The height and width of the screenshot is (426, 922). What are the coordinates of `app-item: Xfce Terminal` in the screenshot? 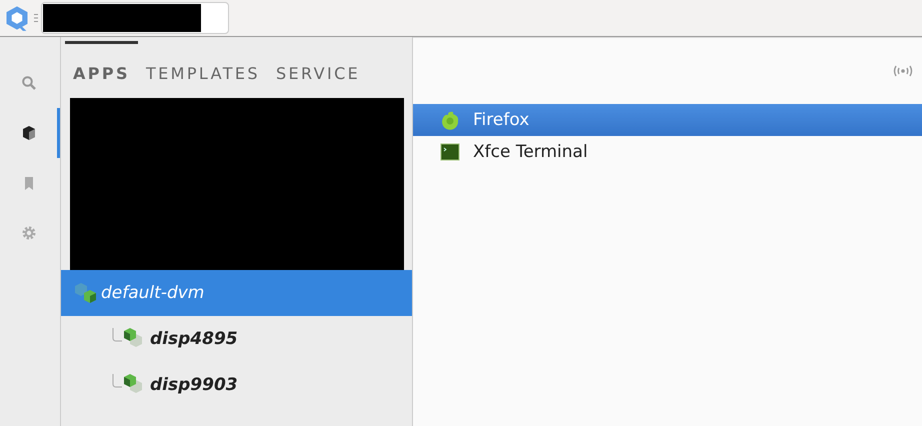 It's located at (667, 152).